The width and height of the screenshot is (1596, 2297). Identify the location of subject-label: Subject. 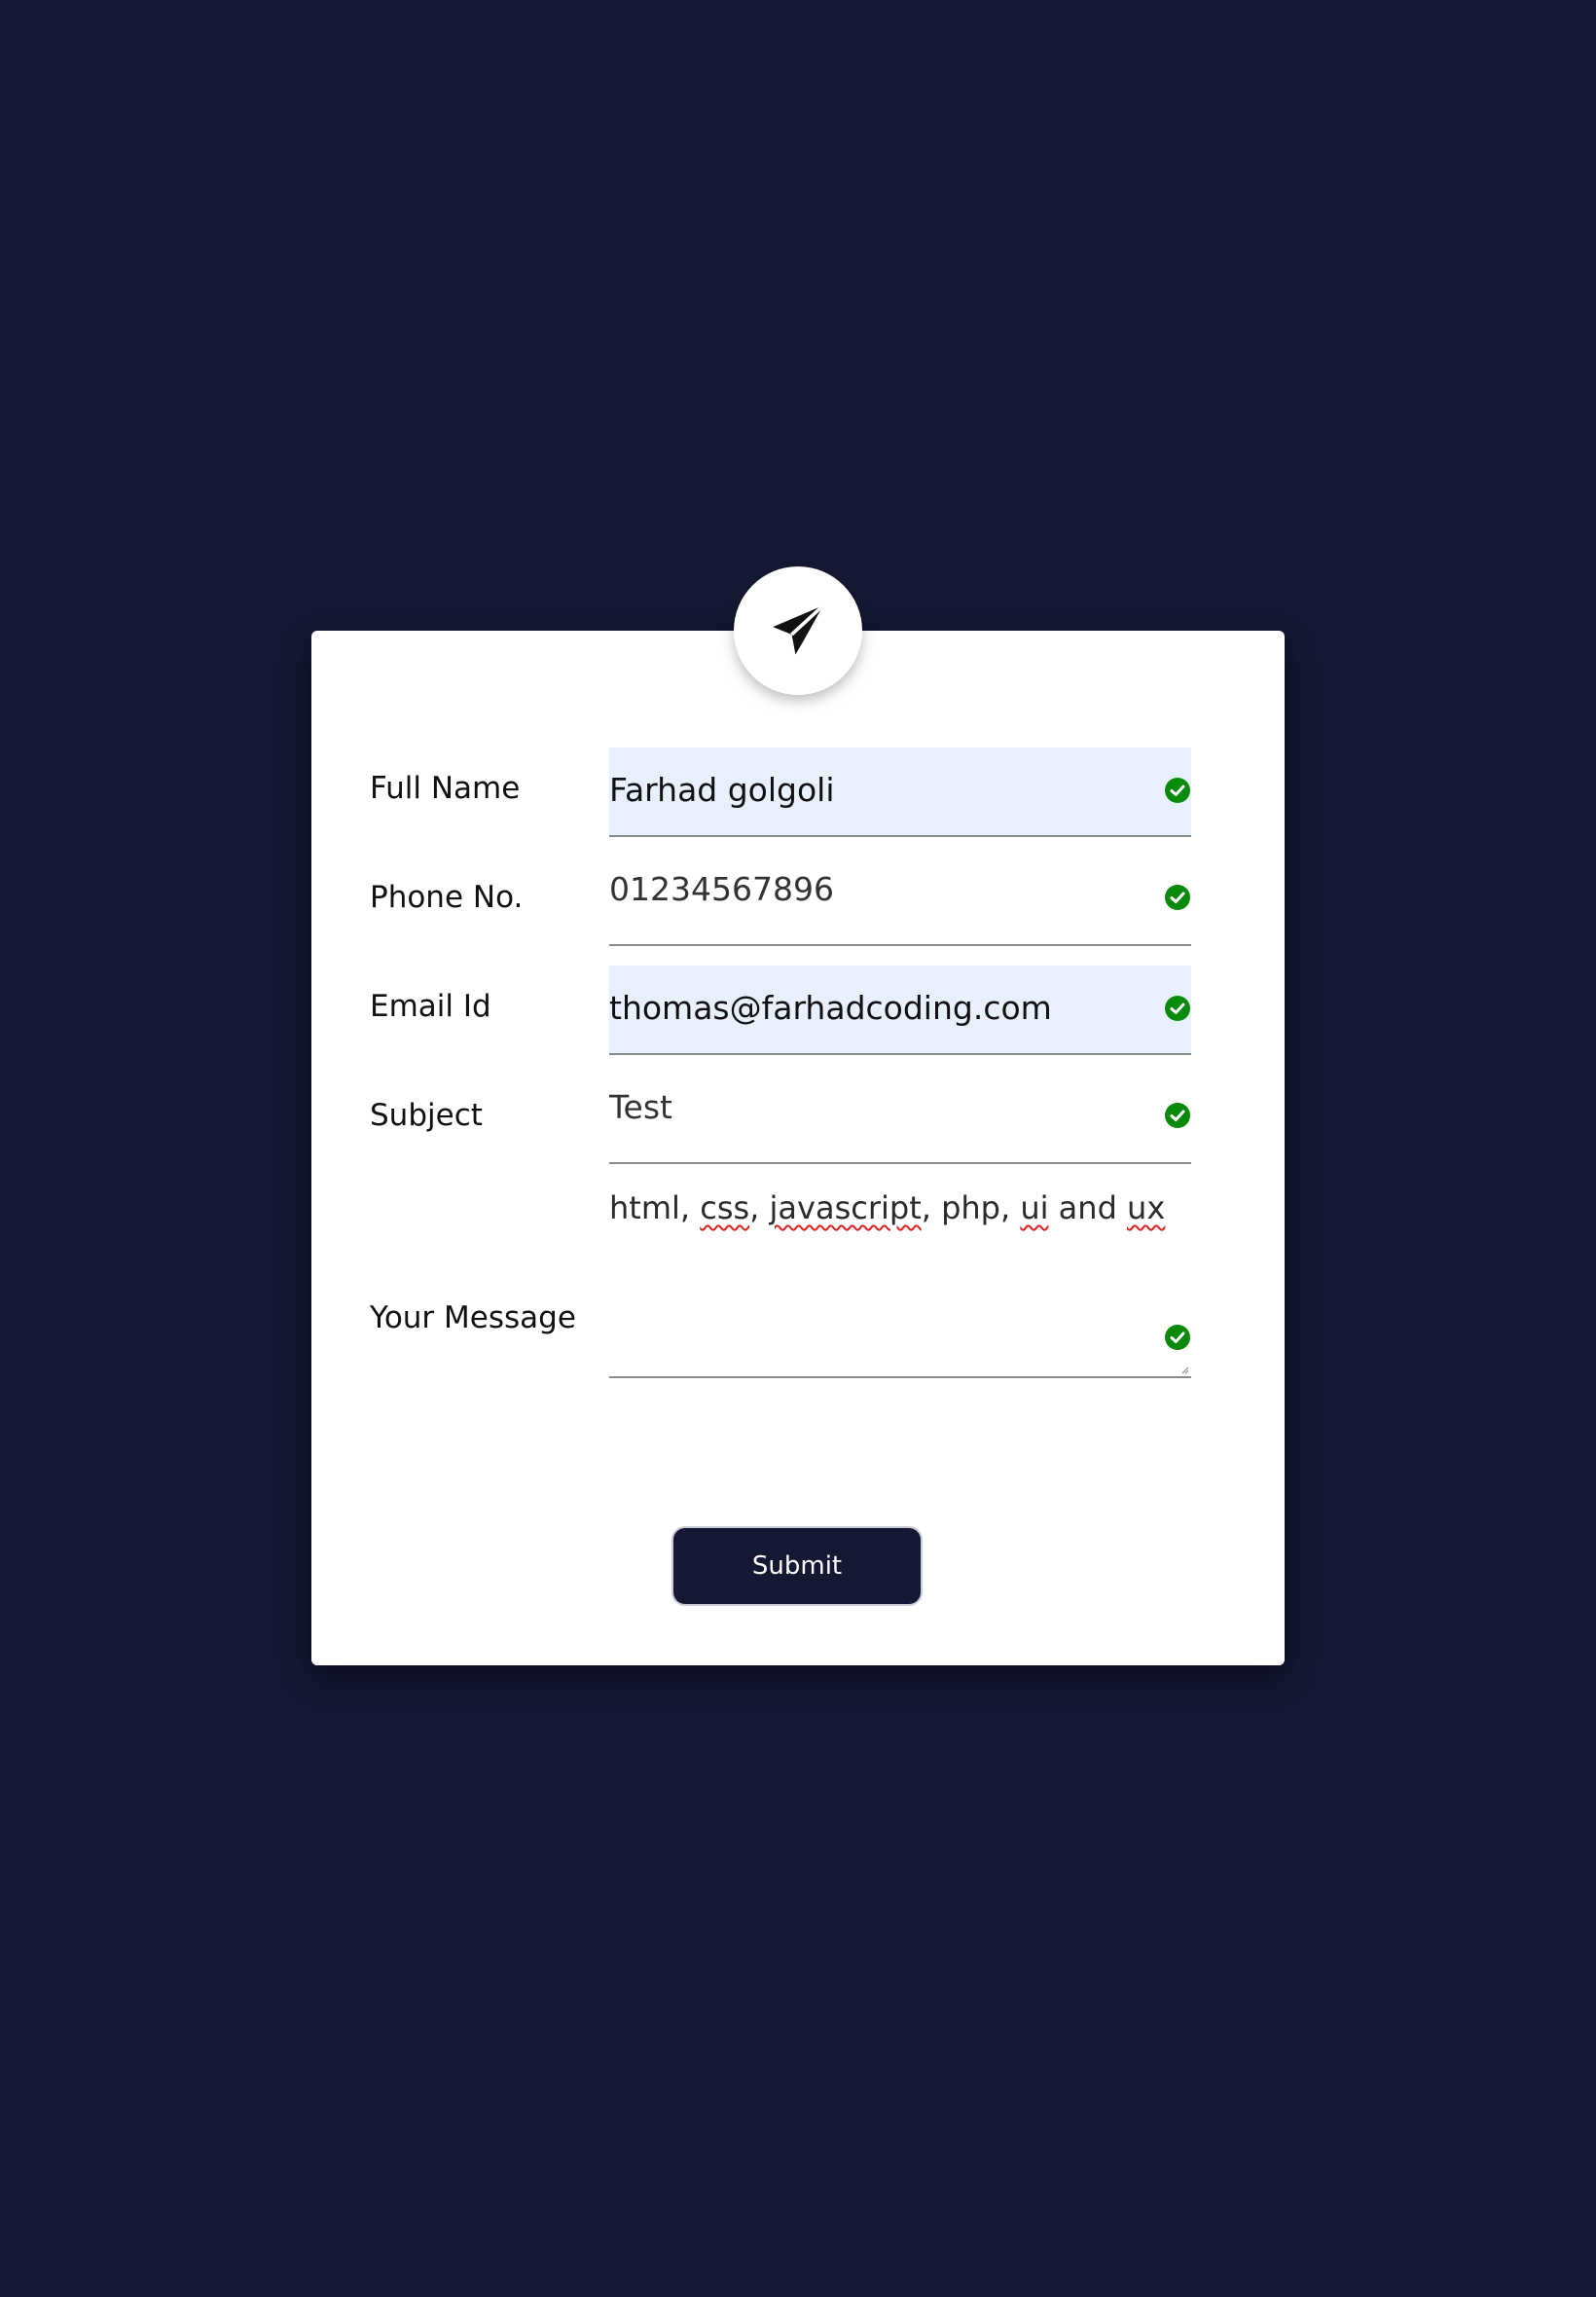
(426, 1115).